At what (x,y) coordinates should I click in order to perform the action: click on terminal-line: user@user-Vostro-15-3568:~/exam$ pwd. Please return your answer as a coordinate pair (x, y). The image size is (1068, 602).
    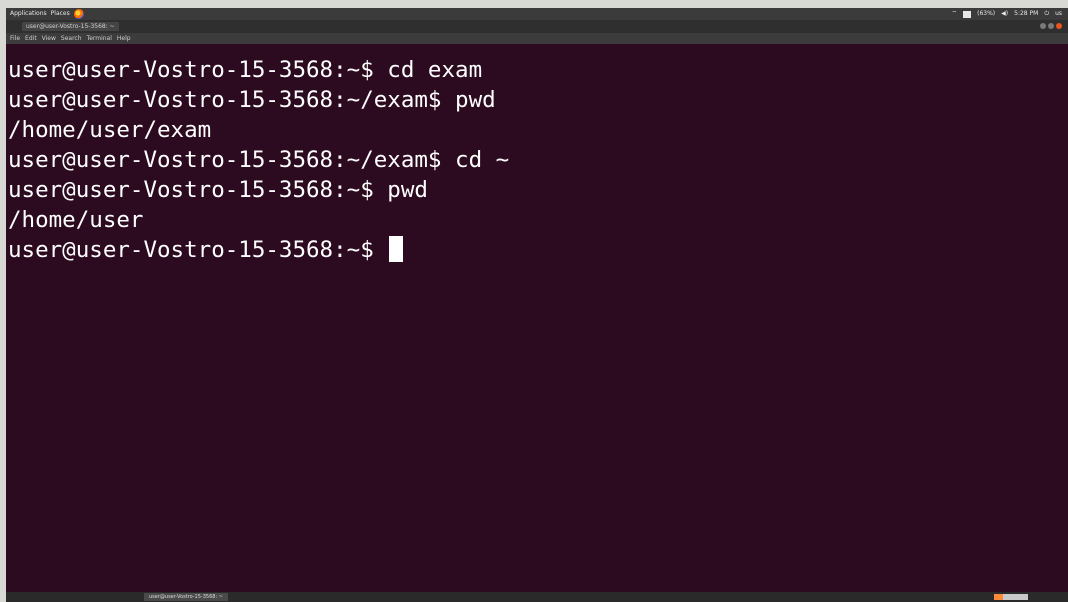
    Looking at the image, I should click on (252, 100).